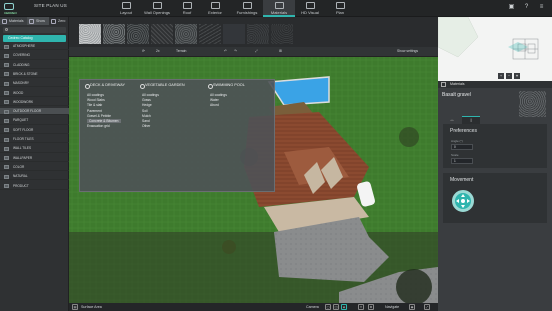 This screenshot has width=552, height=311. I want to click on tab-wall-openings: Wall Openings, so click(157, 8).